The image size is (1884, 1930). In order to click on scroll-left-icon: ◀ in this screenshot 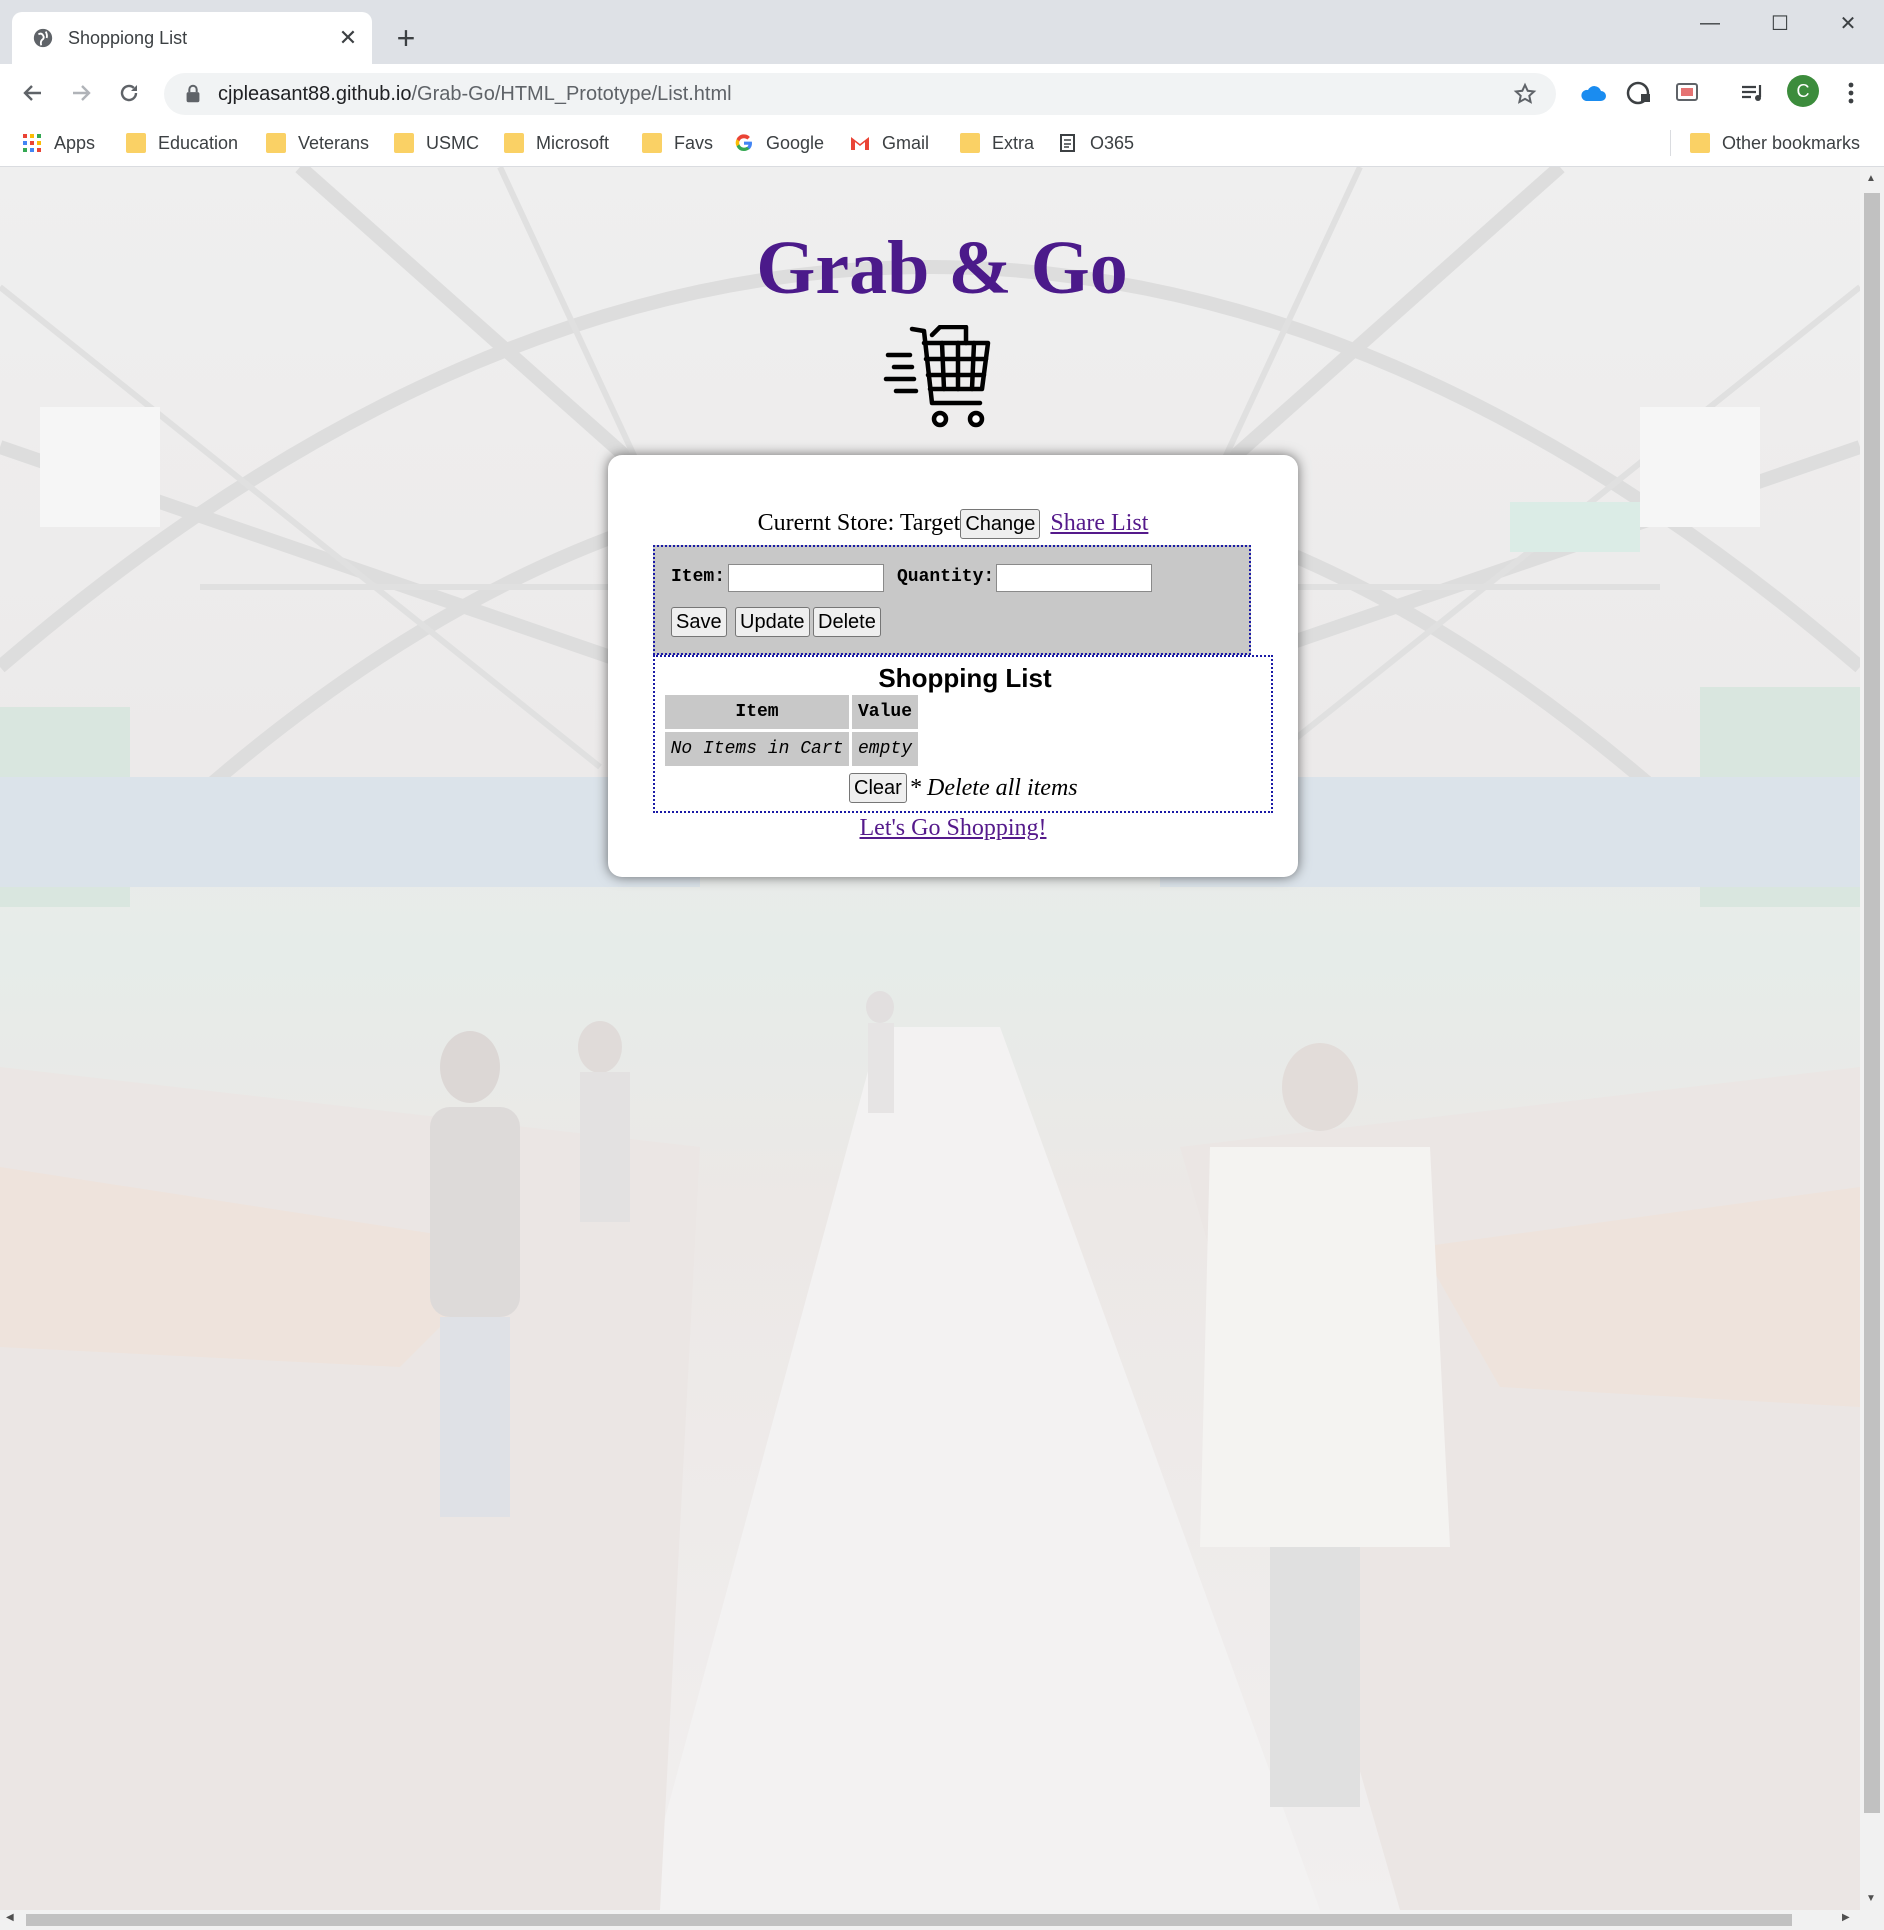, I will do `click(10, 1917)`.